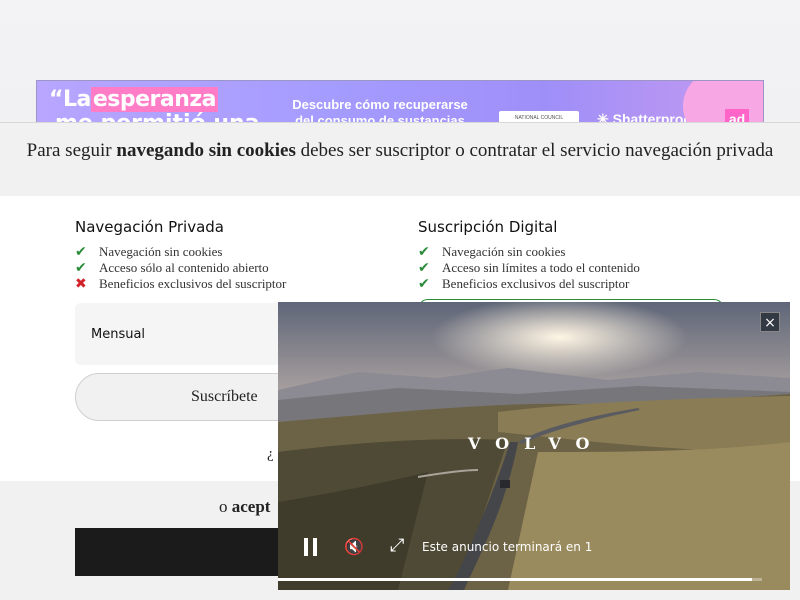 The image size is (800, 600). I want to click on close-video-button: ×, so click(770, 322).